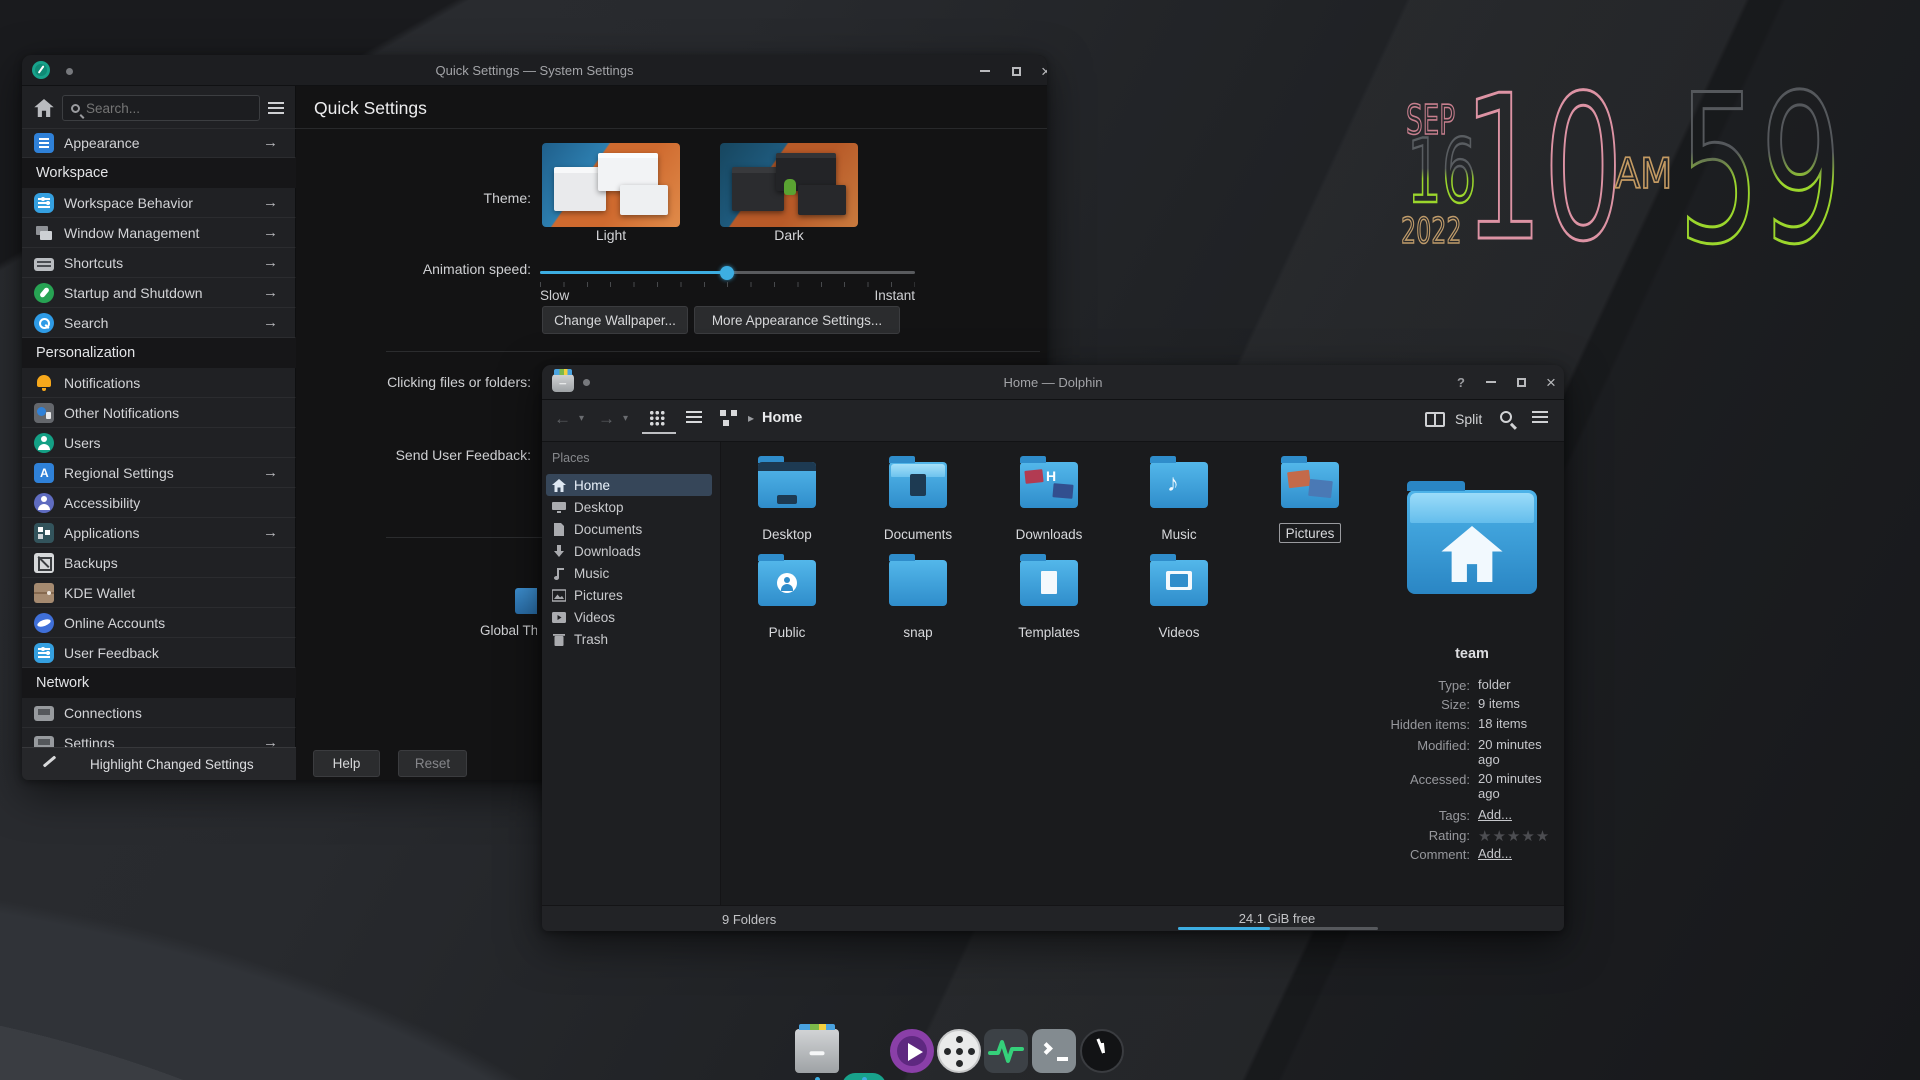 This screenshot has height=1080, width=1920. I want to click on rating-stars: ★★★★★, so click(1521, 836).